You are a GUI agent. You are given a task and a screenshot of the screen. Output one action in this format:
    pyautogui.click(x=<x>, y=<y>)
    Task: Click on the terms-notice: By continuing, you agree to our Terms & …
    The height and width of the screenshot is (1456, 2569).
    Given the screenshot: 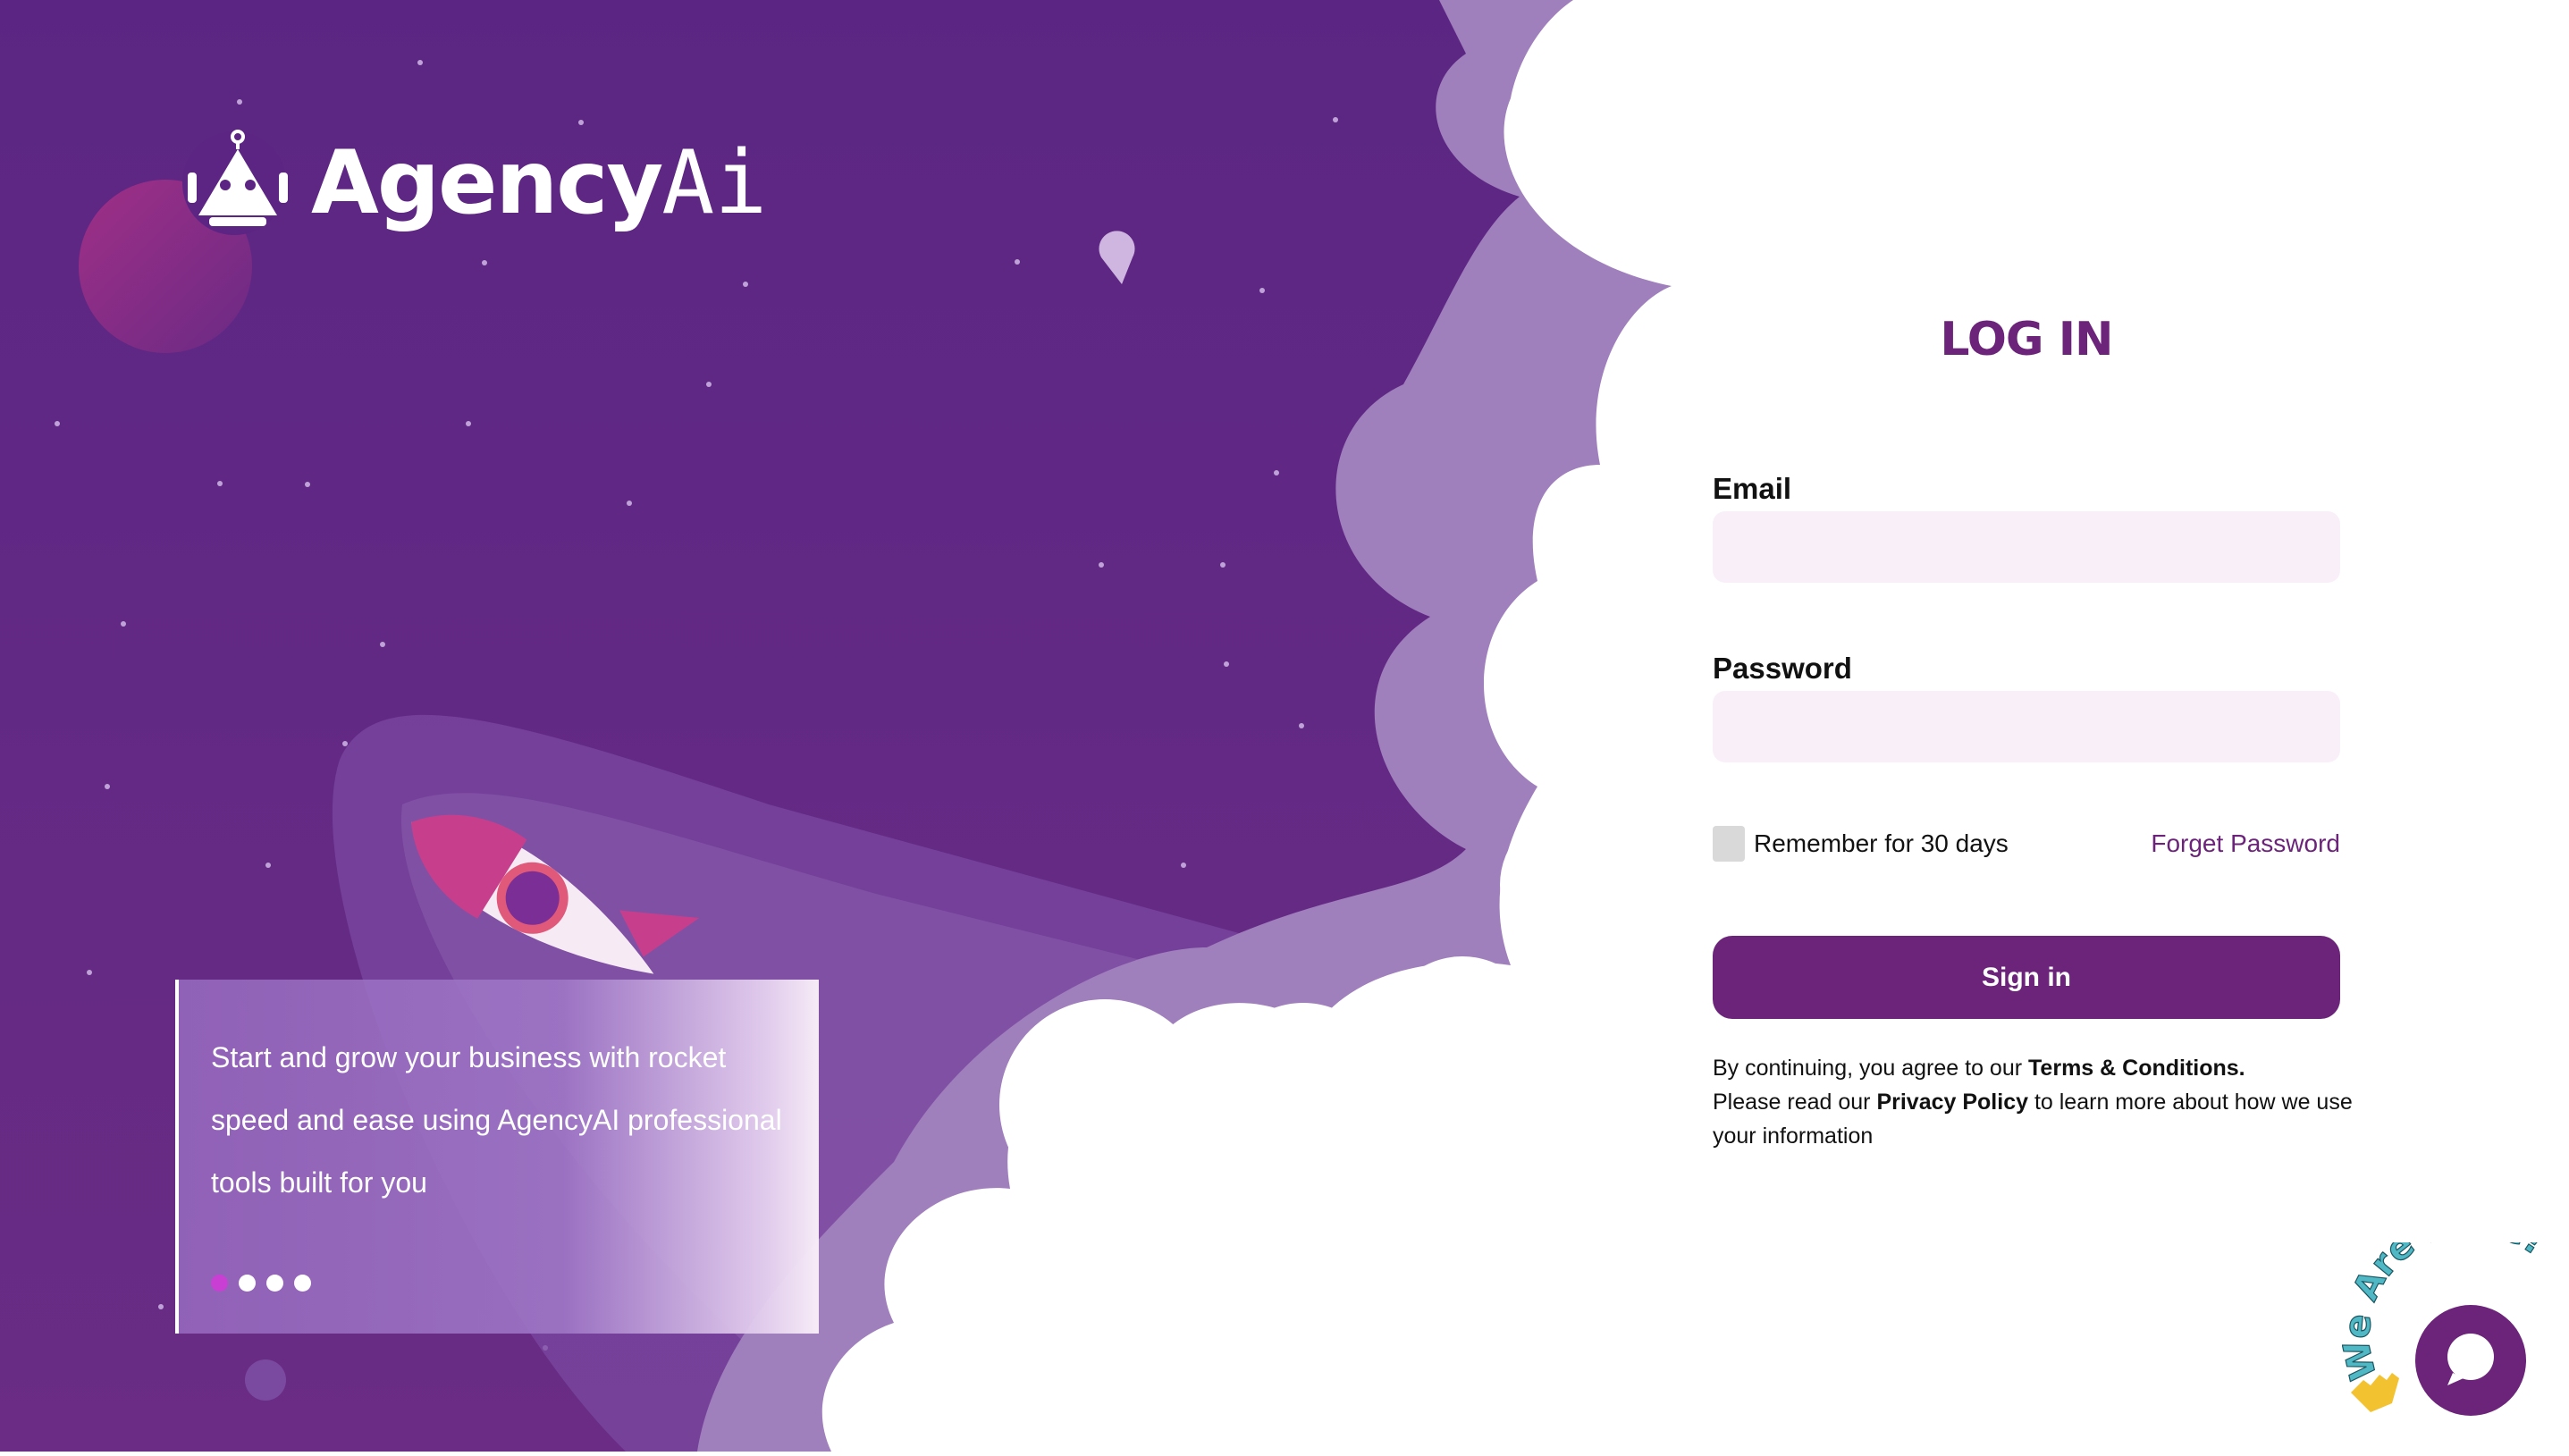 What is the action you would take?
    pyautogui.click(x=2033, y=1102)
    